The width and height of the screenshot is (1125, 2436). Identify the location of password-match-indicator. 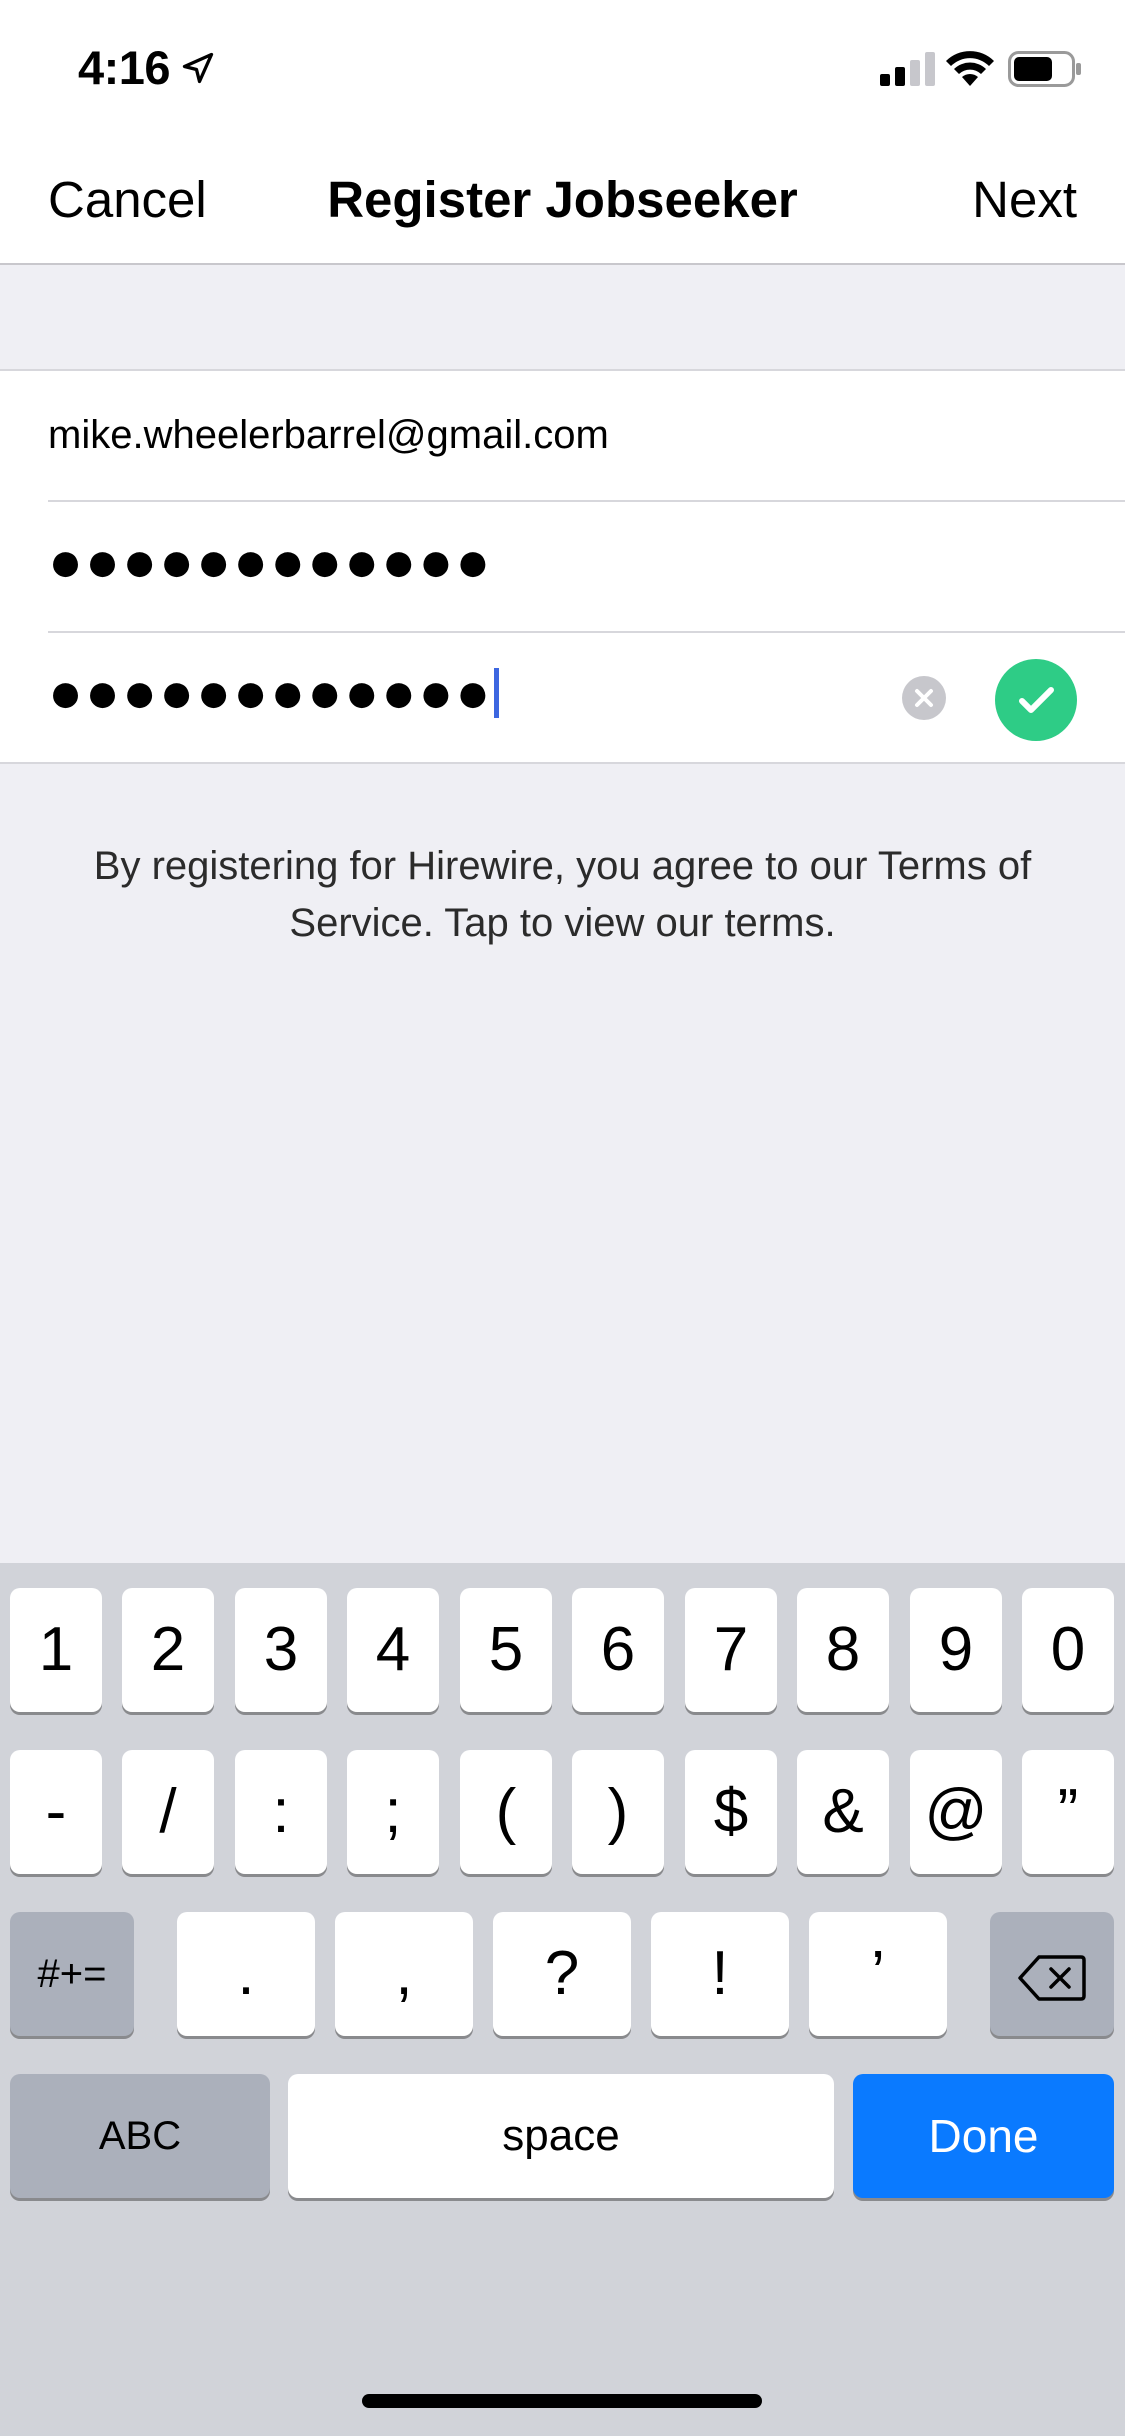
(1036, 700).